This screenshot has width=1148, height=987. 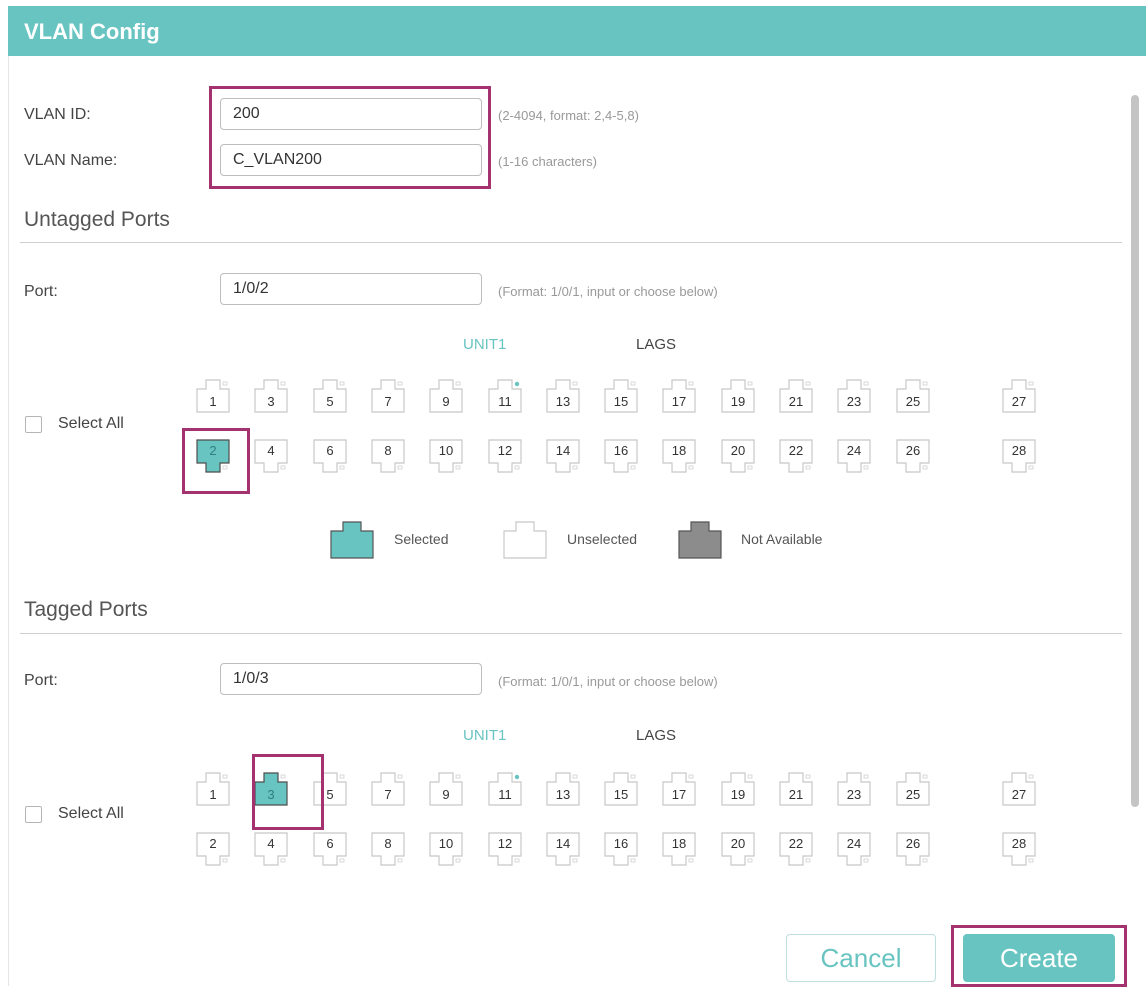 I want to click on tagged-port-4: 4, so click(x=271, y=849).